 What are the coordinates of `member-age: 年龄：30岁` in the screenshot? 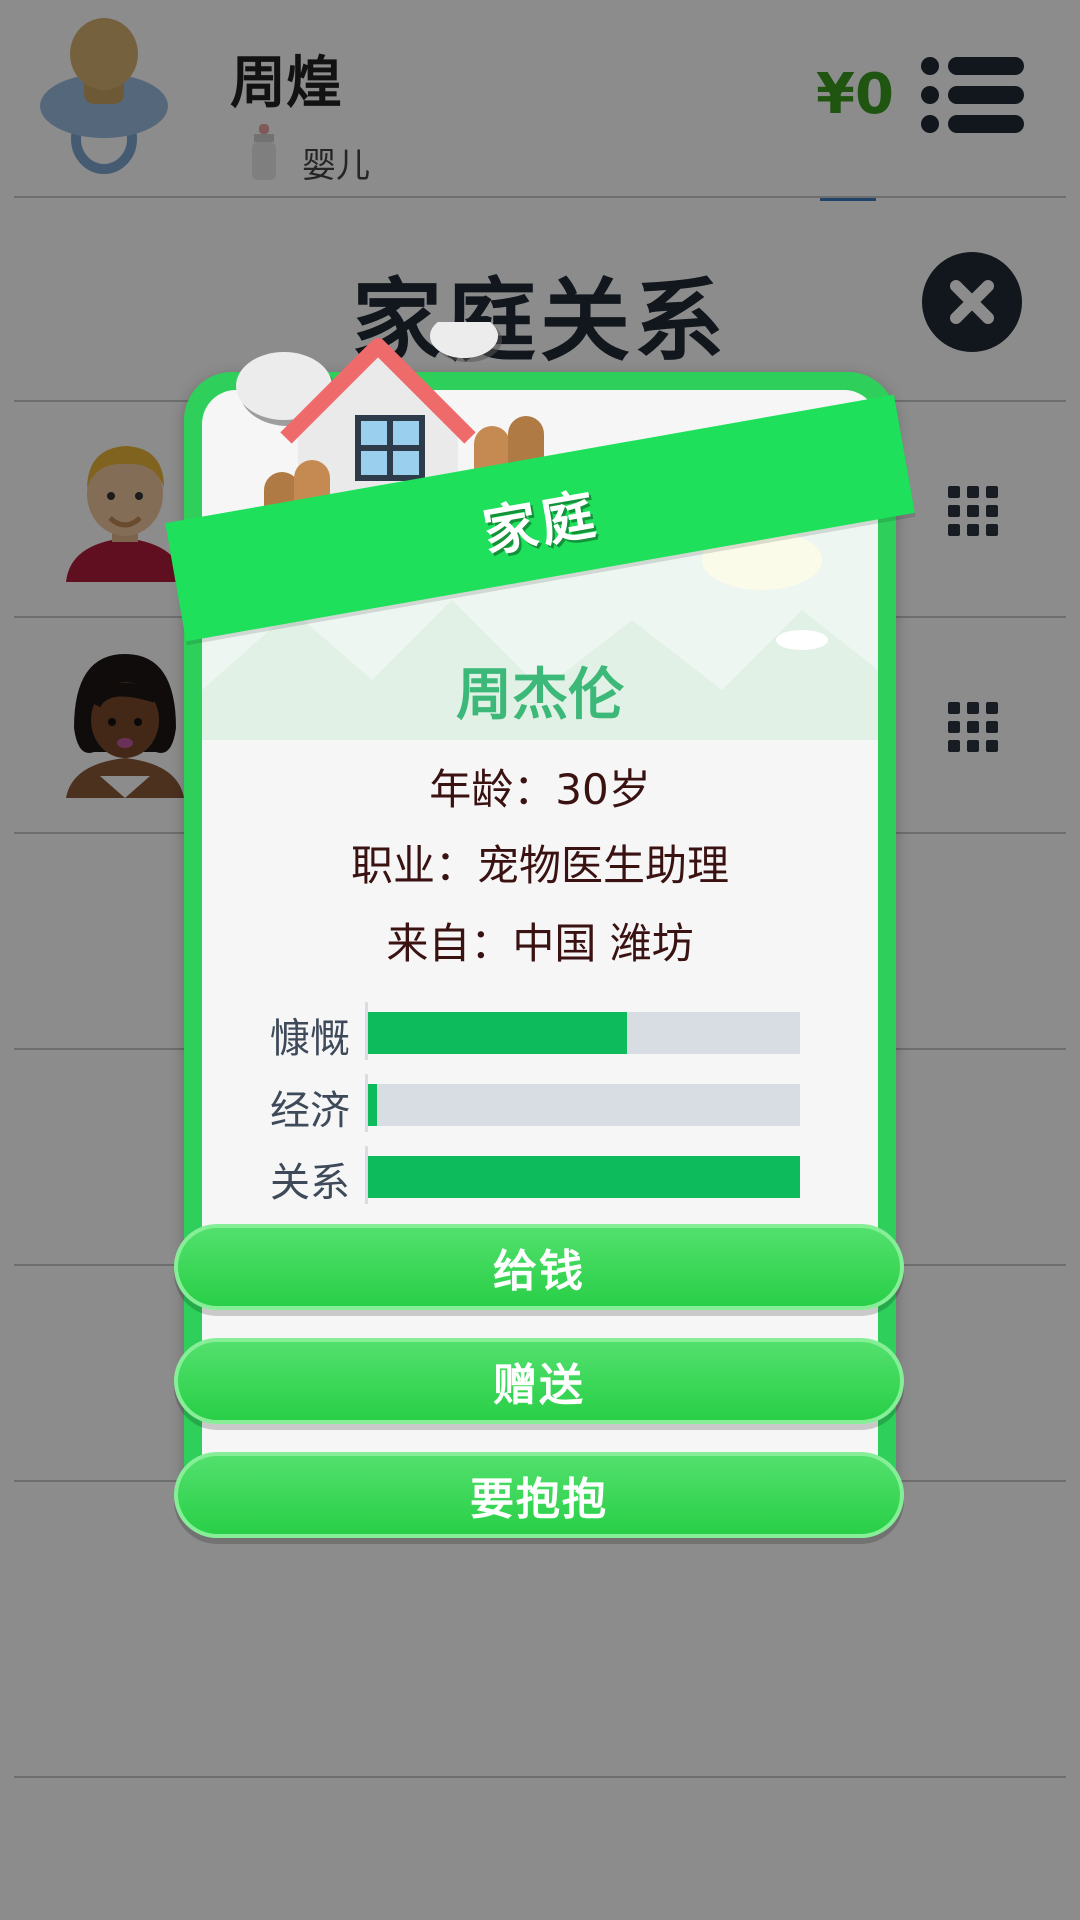 It's located at (540, 789).